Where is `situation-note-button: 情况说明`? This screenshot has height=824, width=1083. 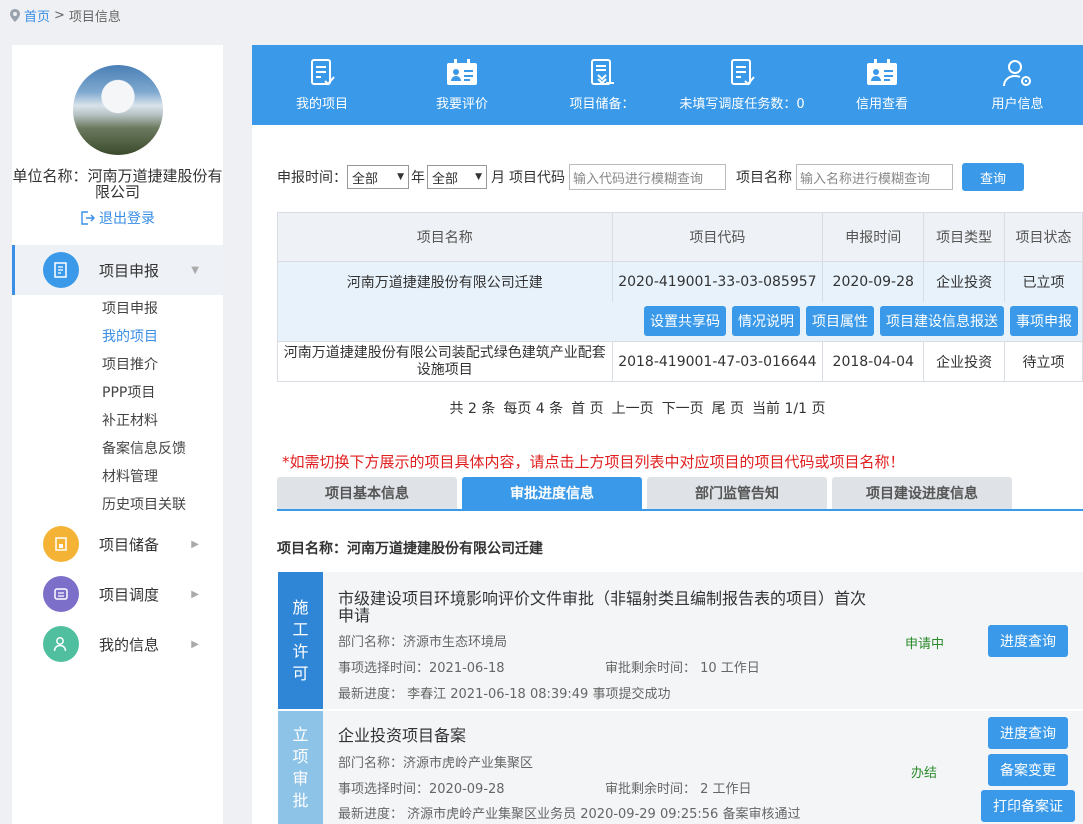
situation-note-button: 情况说明 is located at coordinates (766, 321).